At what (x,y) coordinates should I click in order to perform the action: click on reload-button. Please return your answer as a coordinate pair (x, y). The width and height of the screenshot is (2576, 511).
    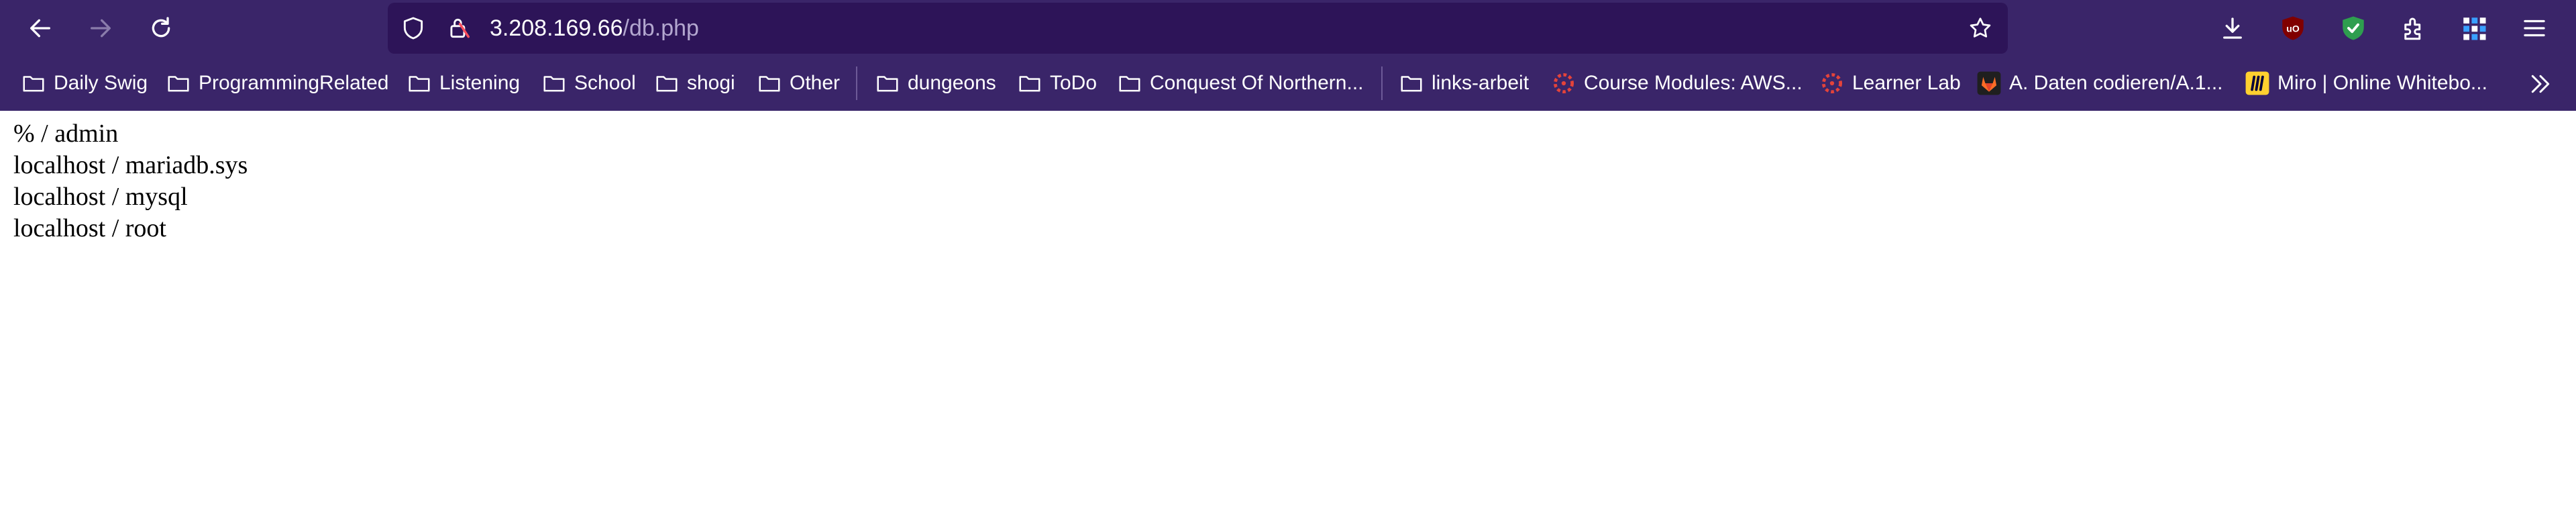
    Looking at the image, I should click on (161, 28).